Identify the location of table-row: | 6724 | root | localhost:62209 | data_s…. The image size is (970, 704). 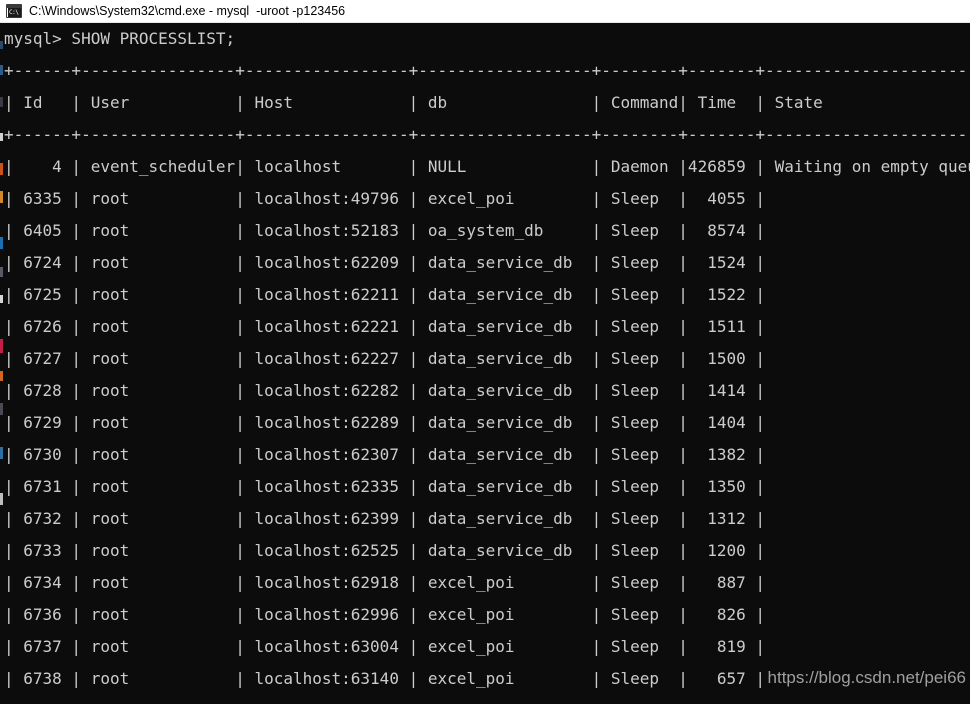
(384, 262).